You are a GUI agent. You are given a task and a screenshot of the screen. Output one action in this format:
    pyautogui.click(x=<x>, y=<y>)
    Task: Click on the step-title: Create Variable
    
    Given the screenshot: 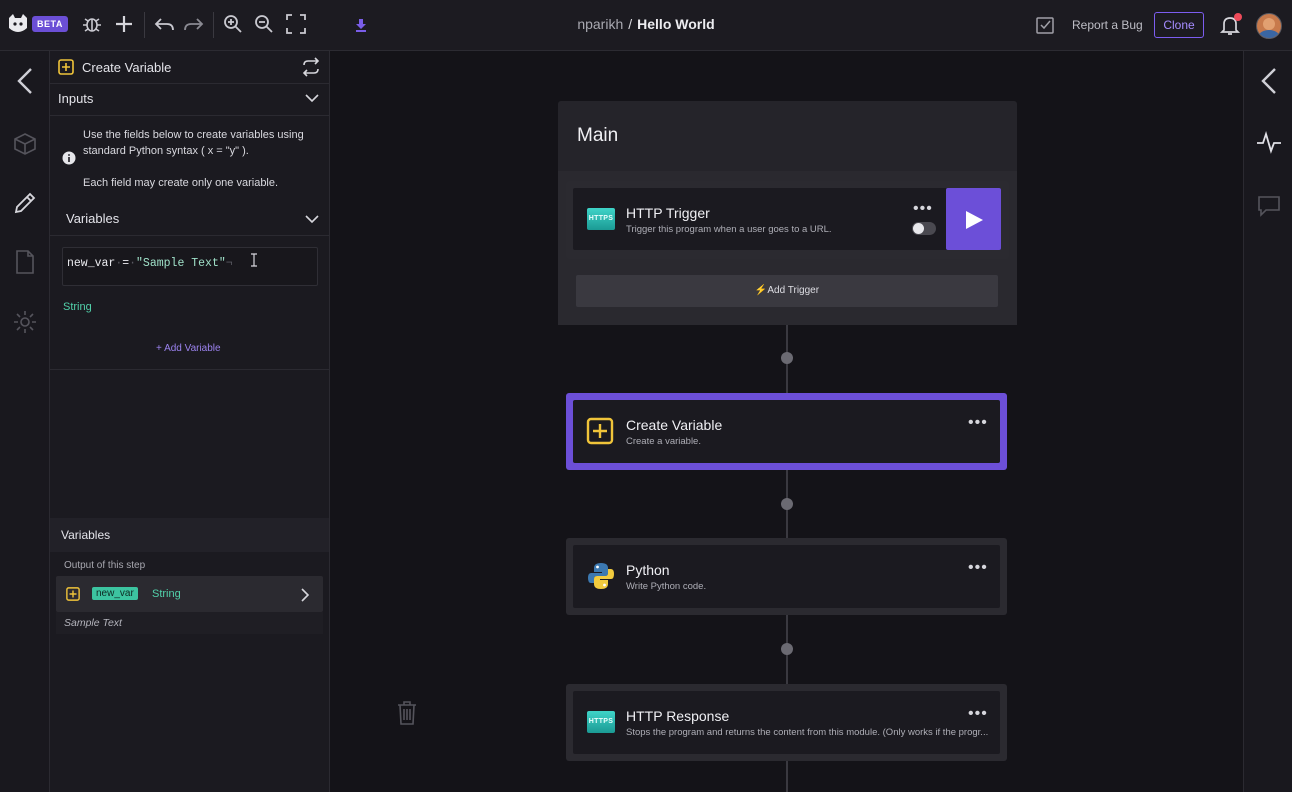 What is the action you would take?
    pyautogui.click(x=674, y=425)
    